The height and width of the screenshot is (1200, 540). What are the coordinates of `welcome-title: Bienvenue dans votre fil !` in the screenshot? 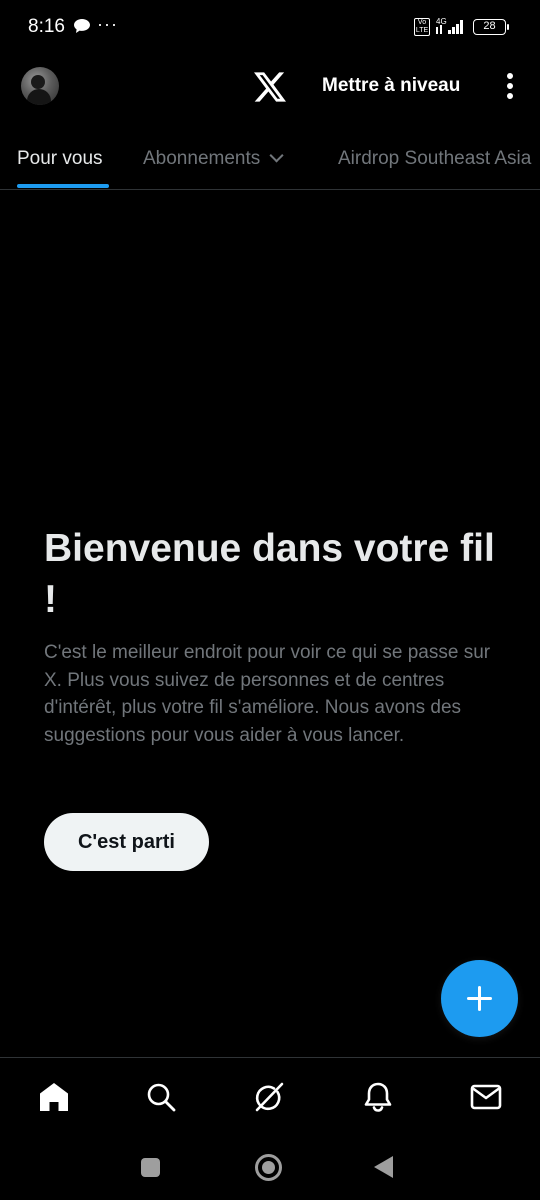 It's located at (269, 574).